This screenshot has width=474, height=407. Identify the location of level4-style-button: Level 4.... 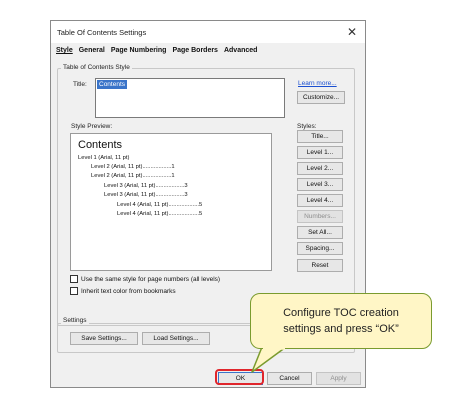
(320, 200).